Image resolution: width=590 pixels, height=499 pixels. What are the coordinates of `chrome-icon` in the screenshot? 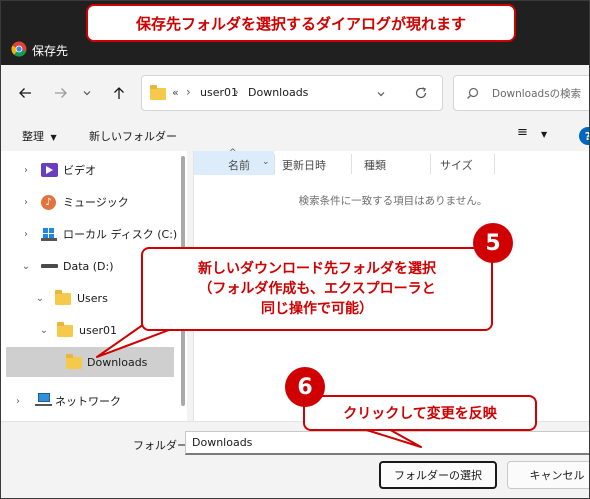 It's located at (19, 49).